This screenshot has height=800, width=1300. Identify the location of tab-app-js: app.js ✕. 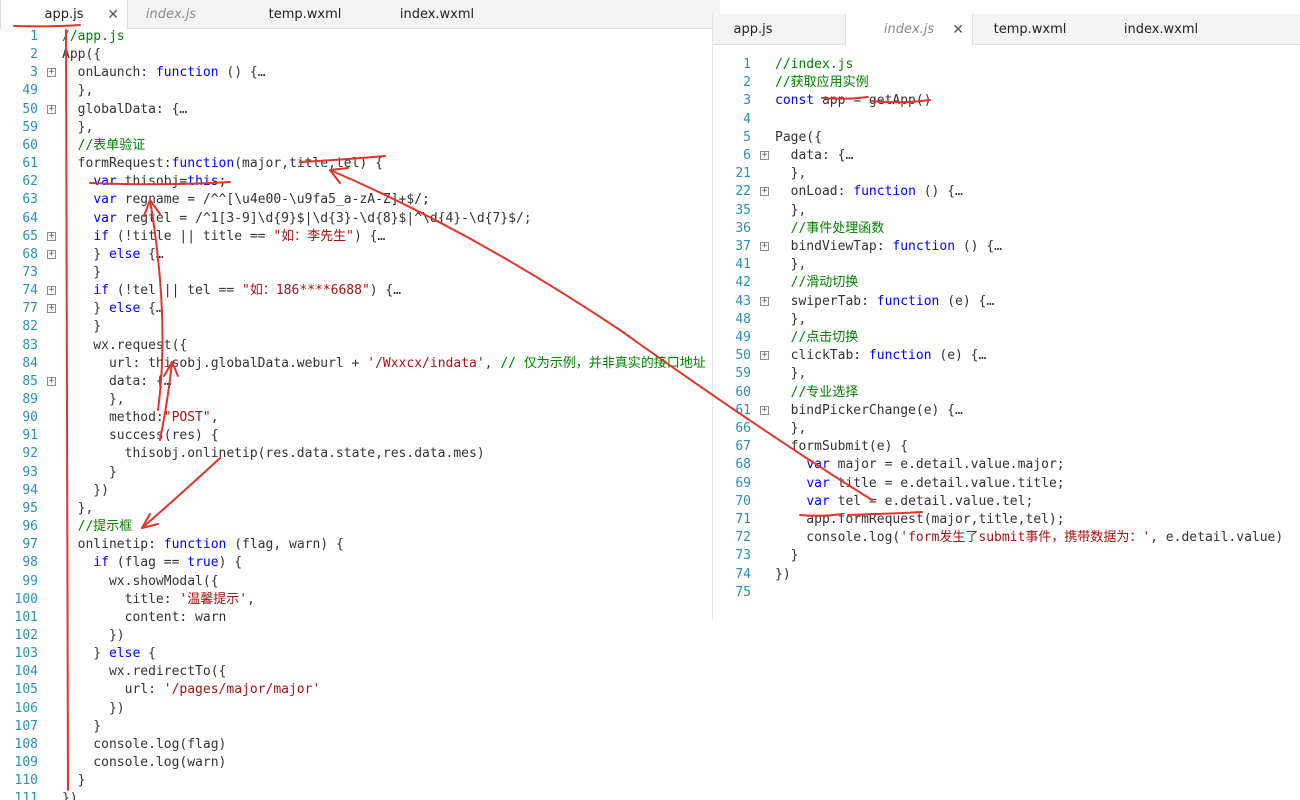
(64, 14).